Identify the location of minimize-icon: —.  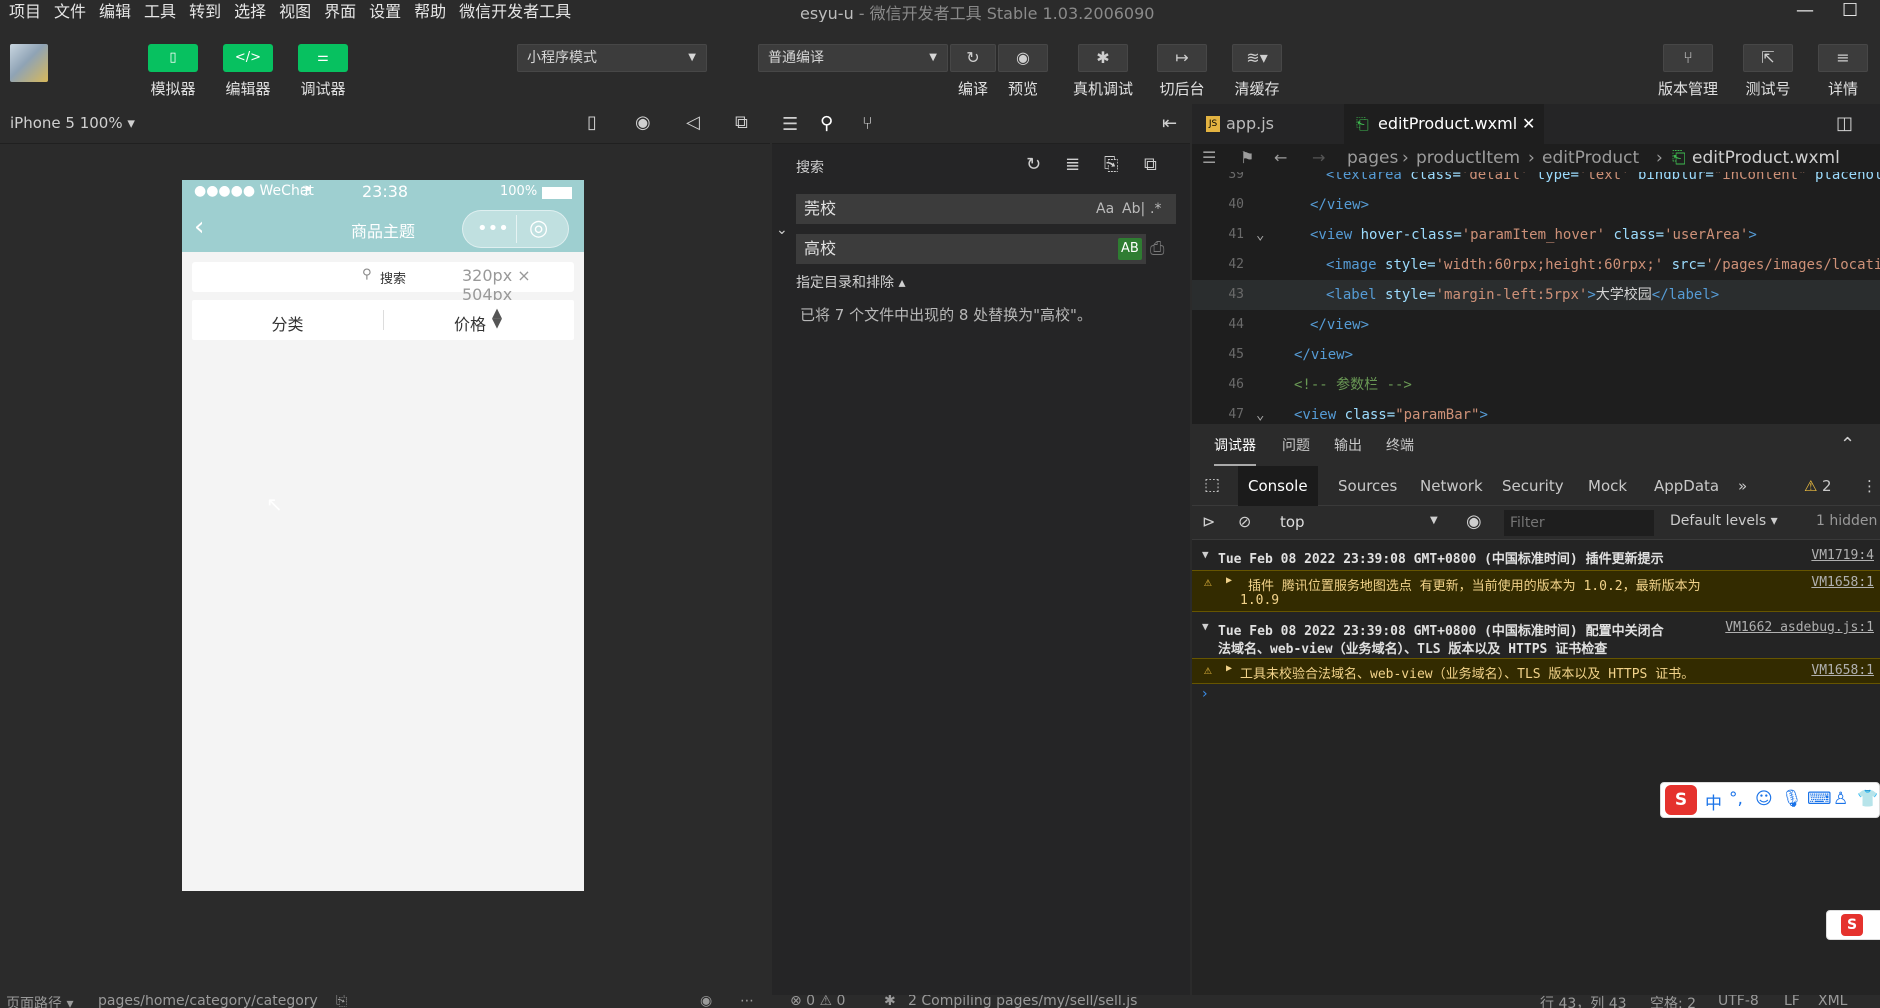
(1805, 10).